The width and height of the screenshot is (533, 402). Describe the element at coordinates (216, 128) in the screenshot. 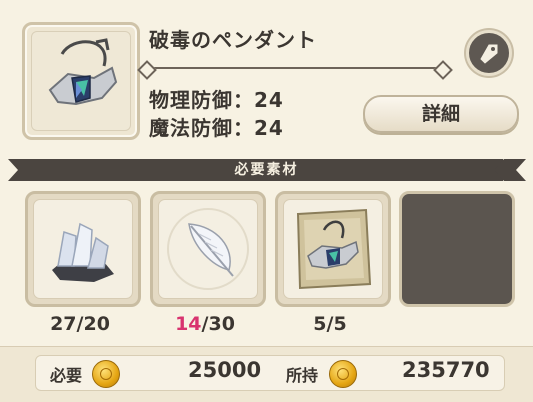

I see `magic-defense-stat: 魔法防御：24` at that location.